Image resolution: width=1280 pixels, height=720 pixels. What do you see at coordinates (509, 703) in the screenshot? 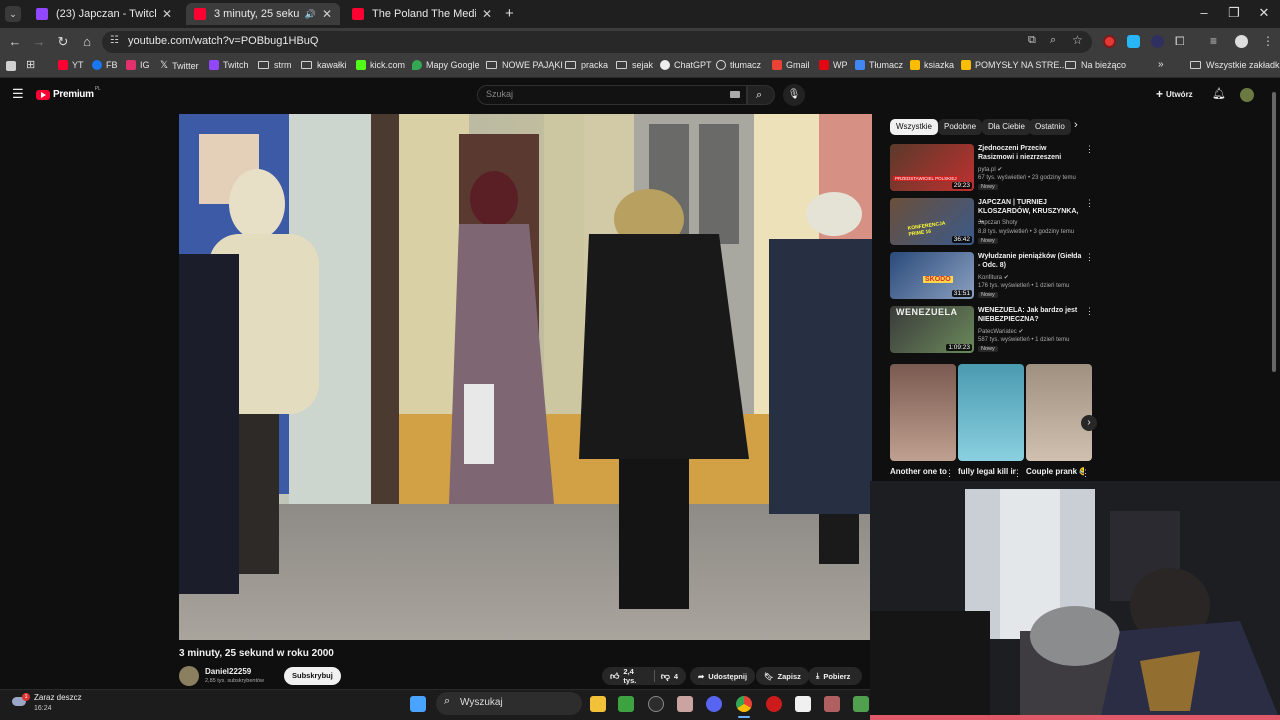
I see `taskbar-search: ⌕ Wyszukaj` at bounding box center [509, 703].